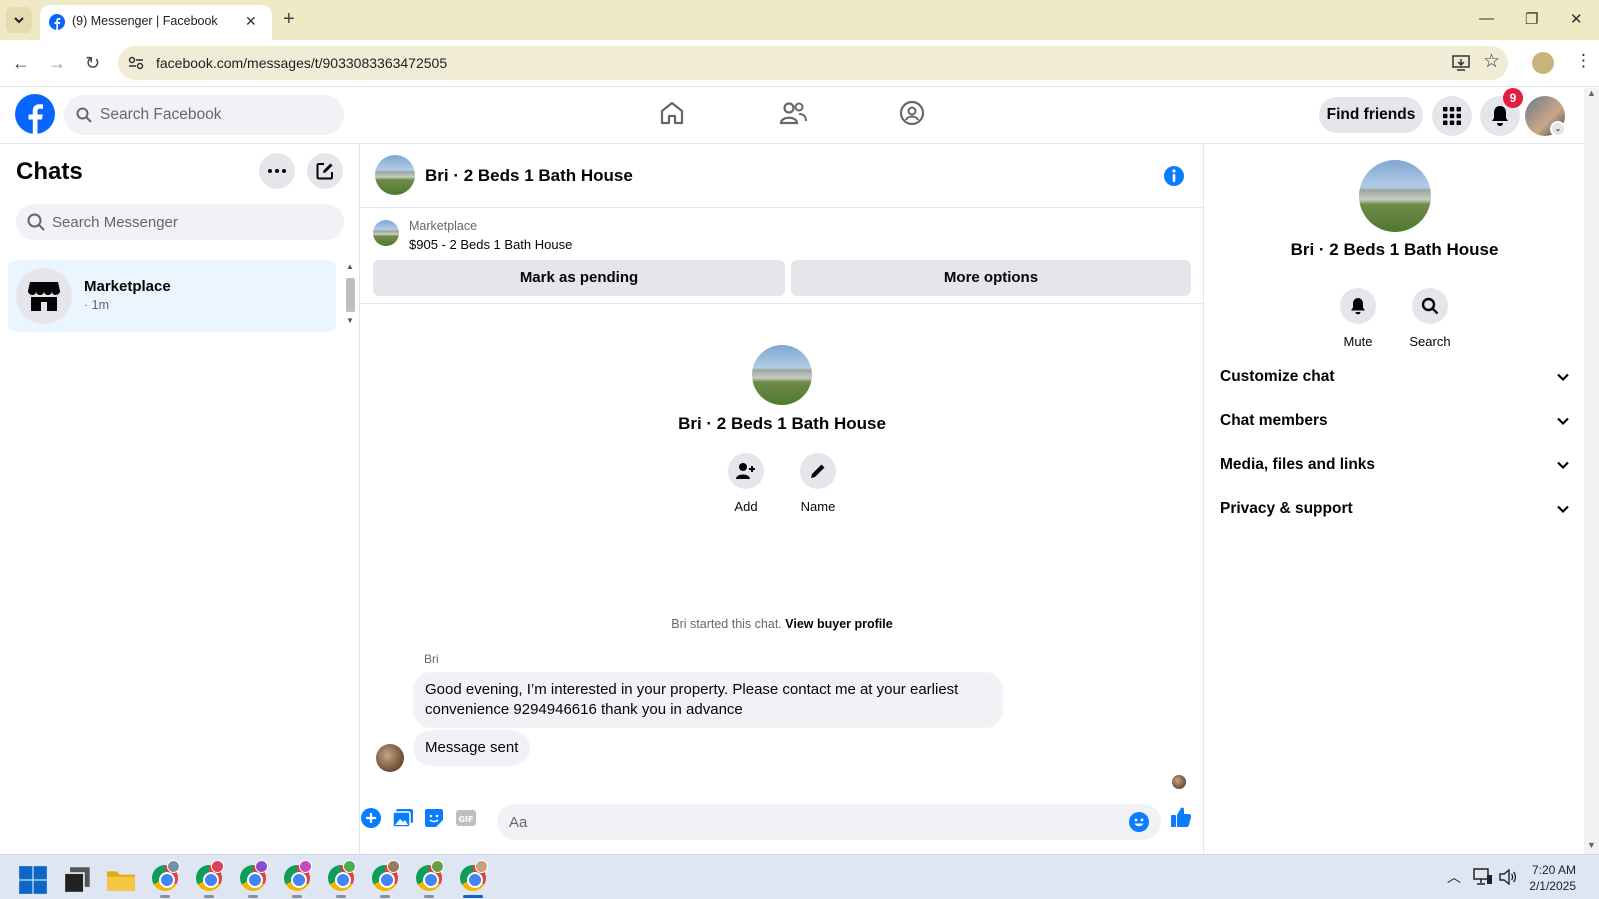  Describe the element at coordinates (672, 113) in the screenshot. I see `home-icon` at that location.